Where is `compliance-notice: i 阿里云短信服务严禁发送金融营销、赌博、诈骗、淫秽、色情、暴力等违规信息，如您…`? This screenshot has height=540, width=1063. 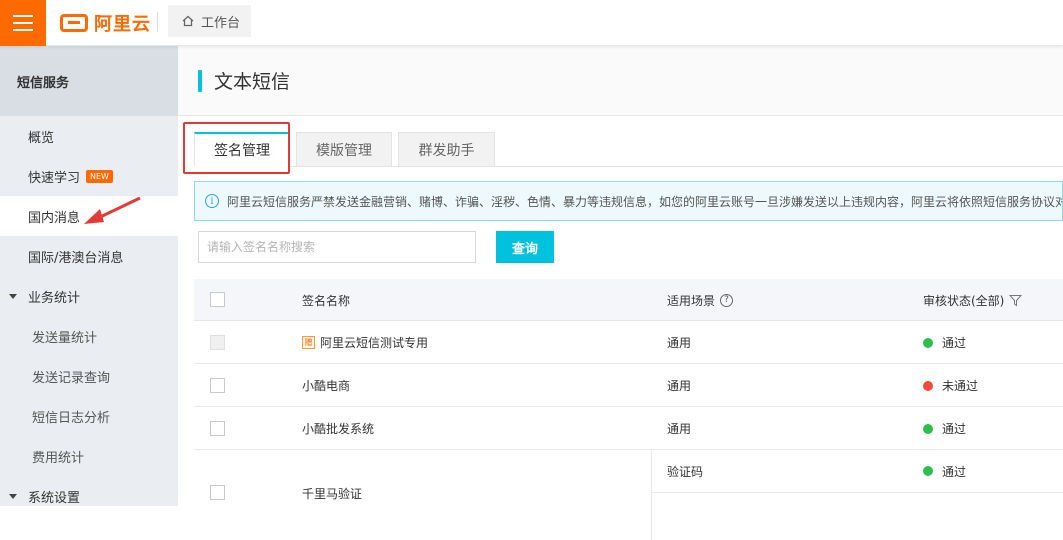
compliance-notice: i 阿里云短信服务严禁发送金融营销、赌博、诈骗、淫秽、色情、暴力等违规信息，如您… is located at coordinates (628, 201).